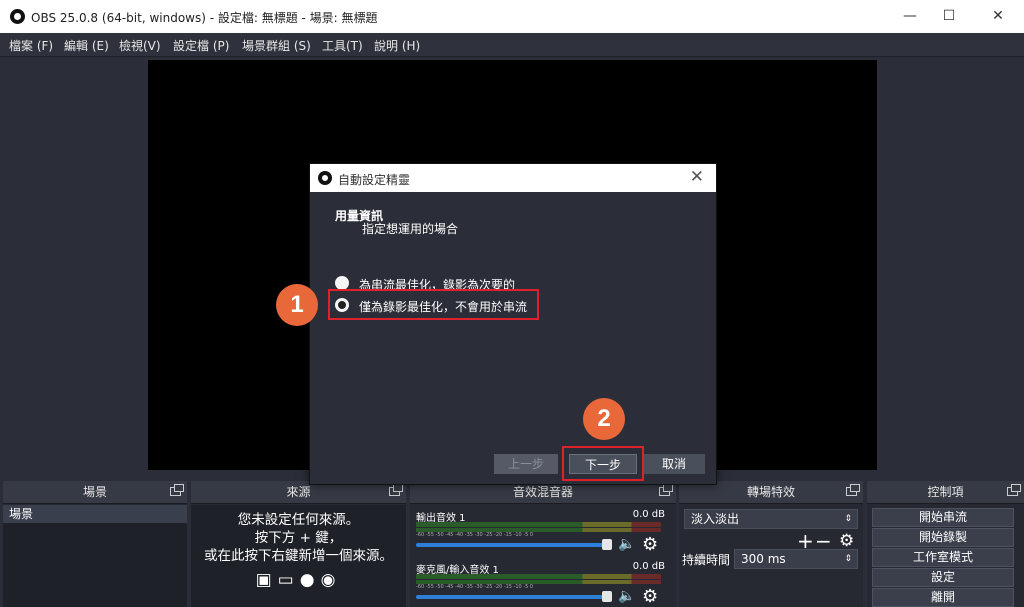  I want to click on highlight-box-option, so click(433, 304).